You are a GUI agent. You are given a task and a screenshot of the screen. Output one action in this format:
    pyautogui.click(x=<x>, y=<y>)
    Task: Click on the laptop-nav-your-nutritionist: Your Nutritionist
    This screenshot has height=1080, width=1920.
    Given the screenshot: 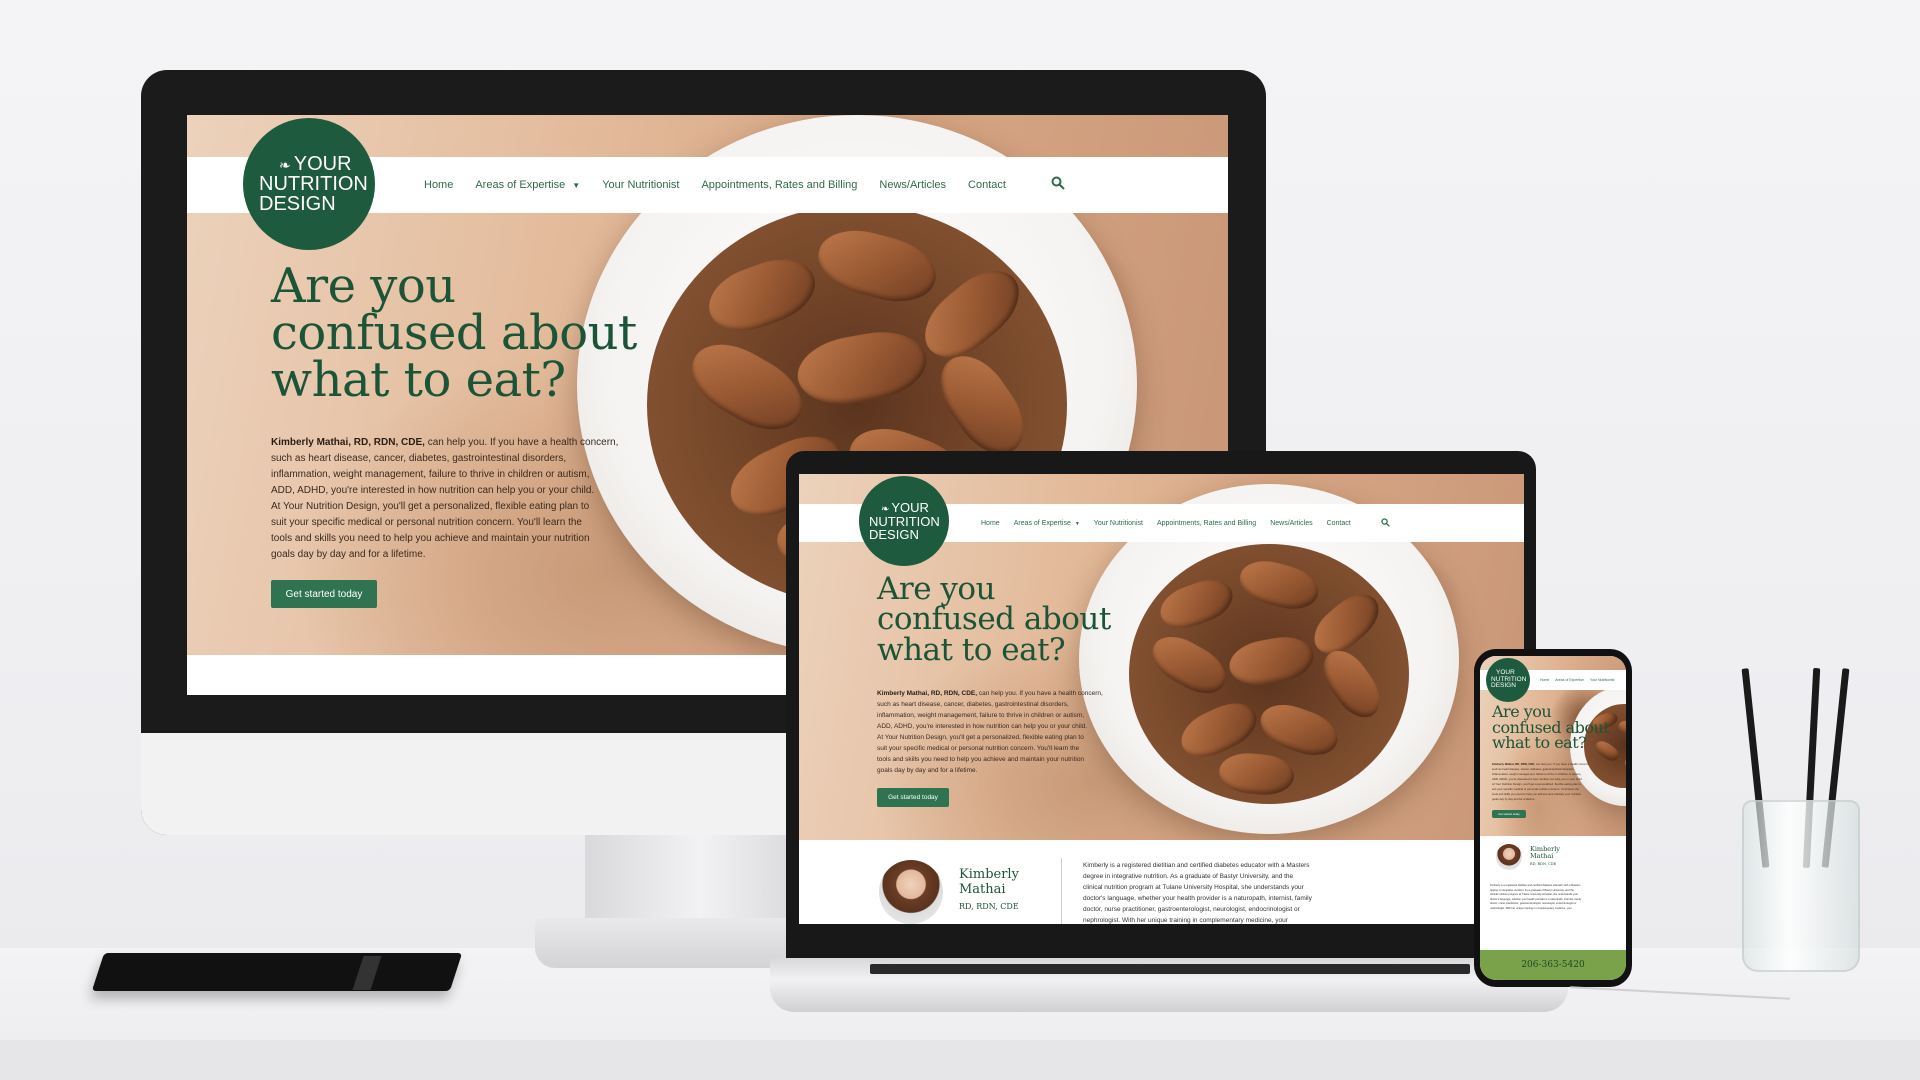 What is the action you would take?
    pyautogui.click(x=1118, y=523)
    